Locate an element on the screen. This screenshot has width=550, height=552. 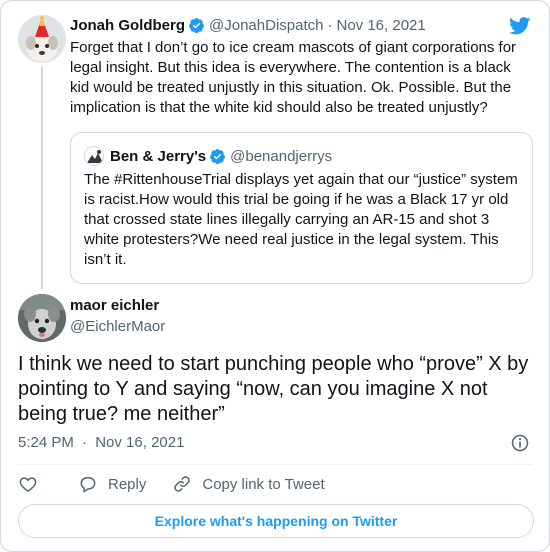
parent-author-avatar is located at coordinates (42, 39).